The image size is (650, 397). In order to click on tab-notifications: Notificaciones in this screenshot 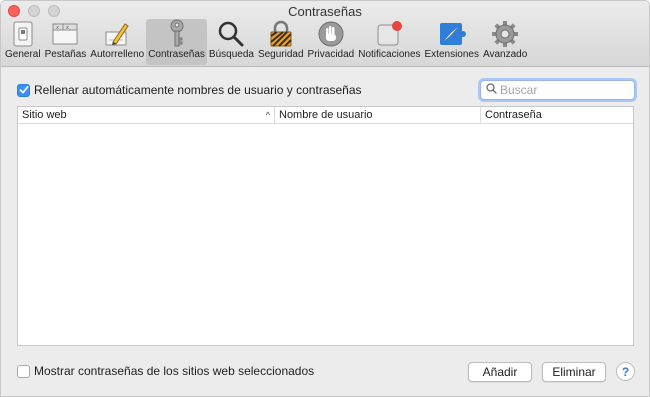, I will do `click(389, 42)`.